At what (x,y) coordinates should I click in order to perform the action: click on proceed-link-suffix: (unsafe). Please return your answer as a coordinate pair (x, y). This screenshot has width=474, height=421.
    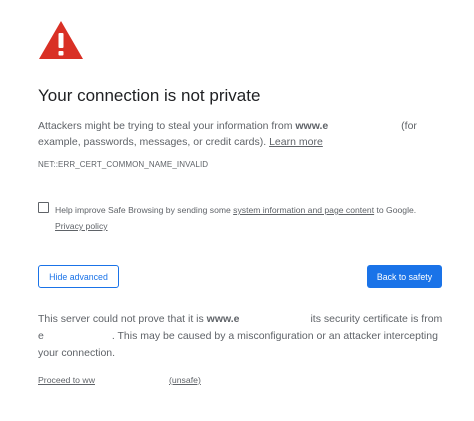
    Looking at the image, I should click on (185, 380).